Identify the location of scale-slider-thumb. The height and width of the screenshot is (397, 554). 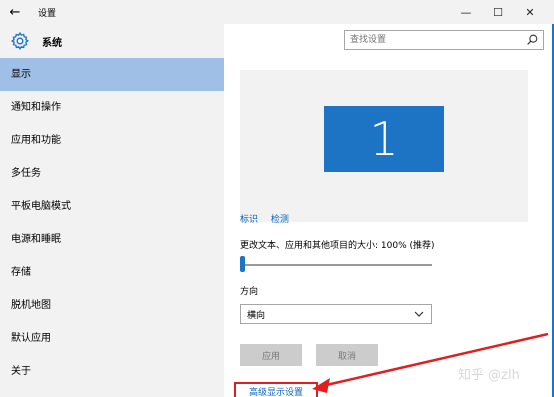
(242, 264).